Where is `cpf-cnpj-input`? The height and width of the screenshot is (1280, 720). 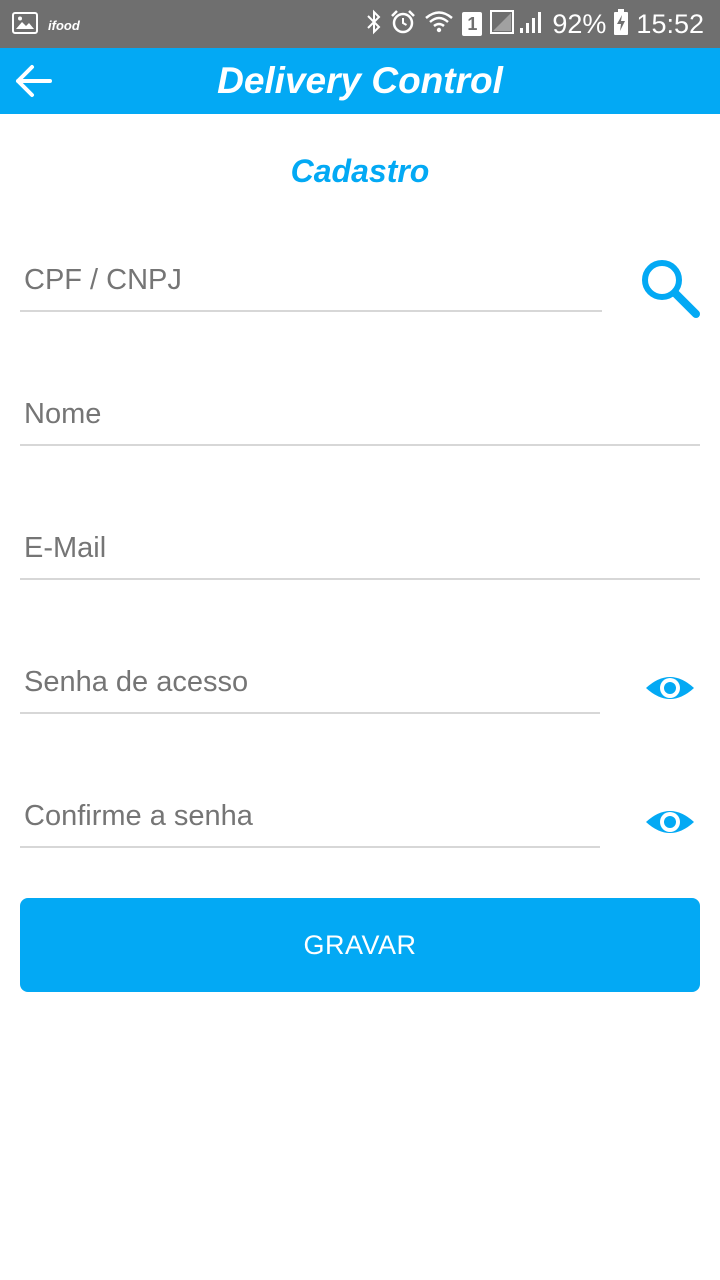 cpf-cnpj-input is located at coordinates (311, 280).